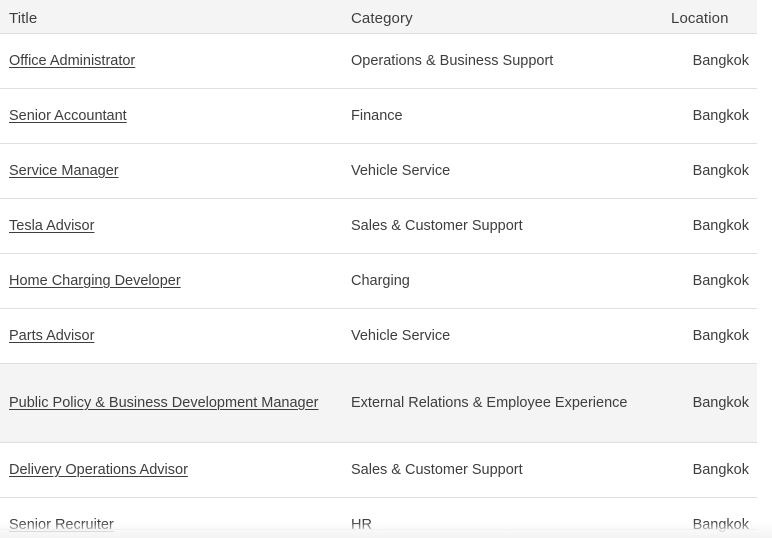 This screenshot has width=772, height=538. What do you see at coordinates (95, 281) in the screenshot?
I see `job-title-link: Home Charging Developer` at bounding box center [95, 281].